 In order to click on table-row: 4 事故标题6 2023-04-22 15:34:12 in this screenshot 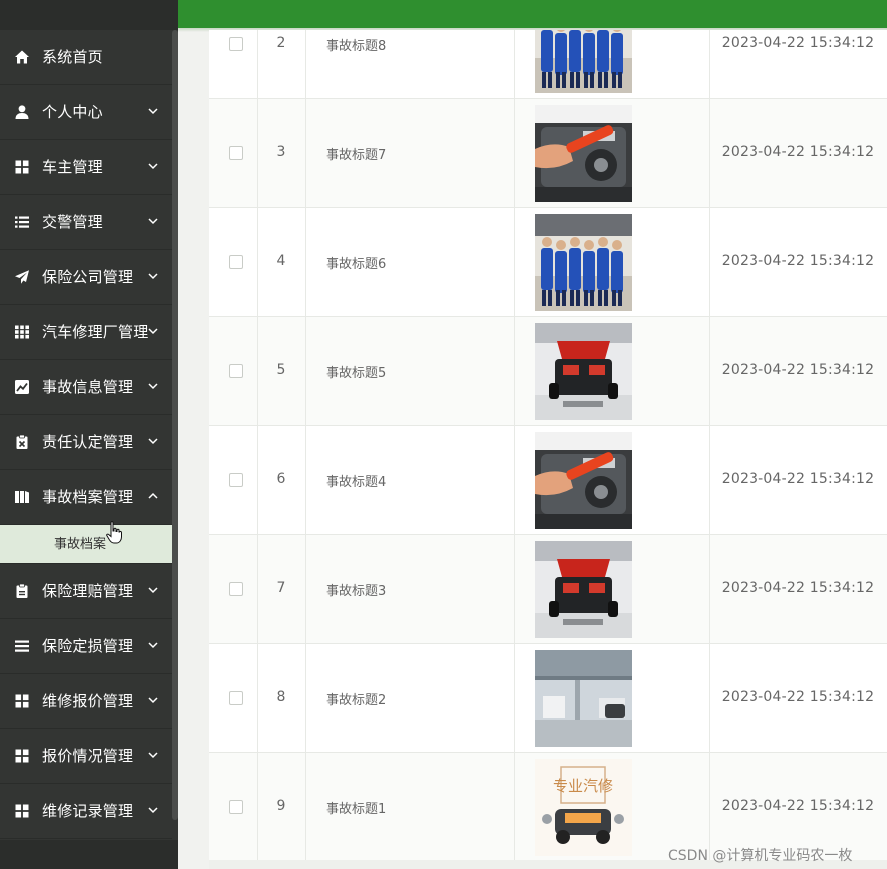, I will do `click(548, 262)`.